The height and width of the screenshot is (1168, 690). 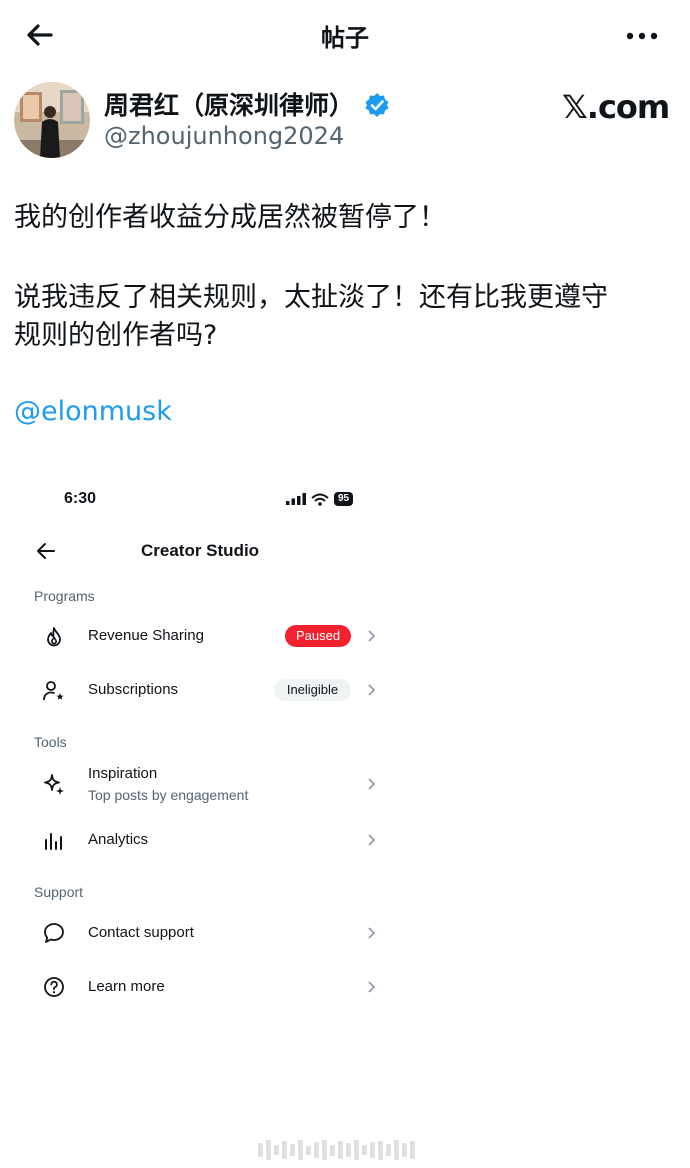 What do you see at coordinates (80, 498) in the screenshot?
I see `status-time: 6:30` at bounding box center [80, 498].